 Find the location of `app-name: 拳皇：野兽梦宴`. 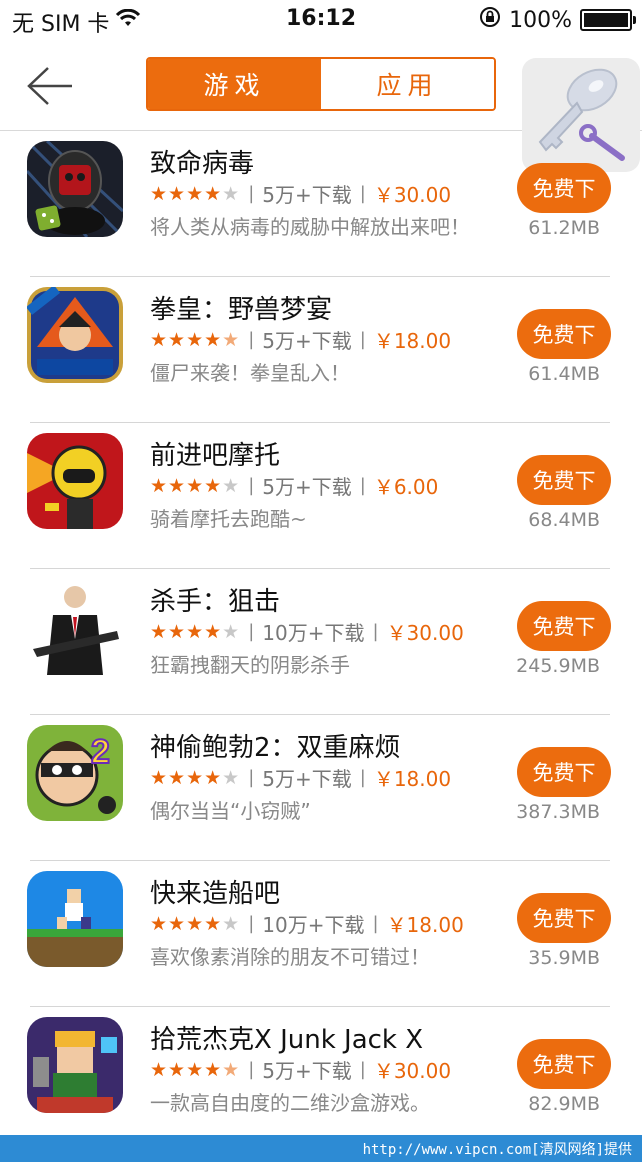

app-name: 拳皇：野兽梦宴 is located at coordinates (241, 310).